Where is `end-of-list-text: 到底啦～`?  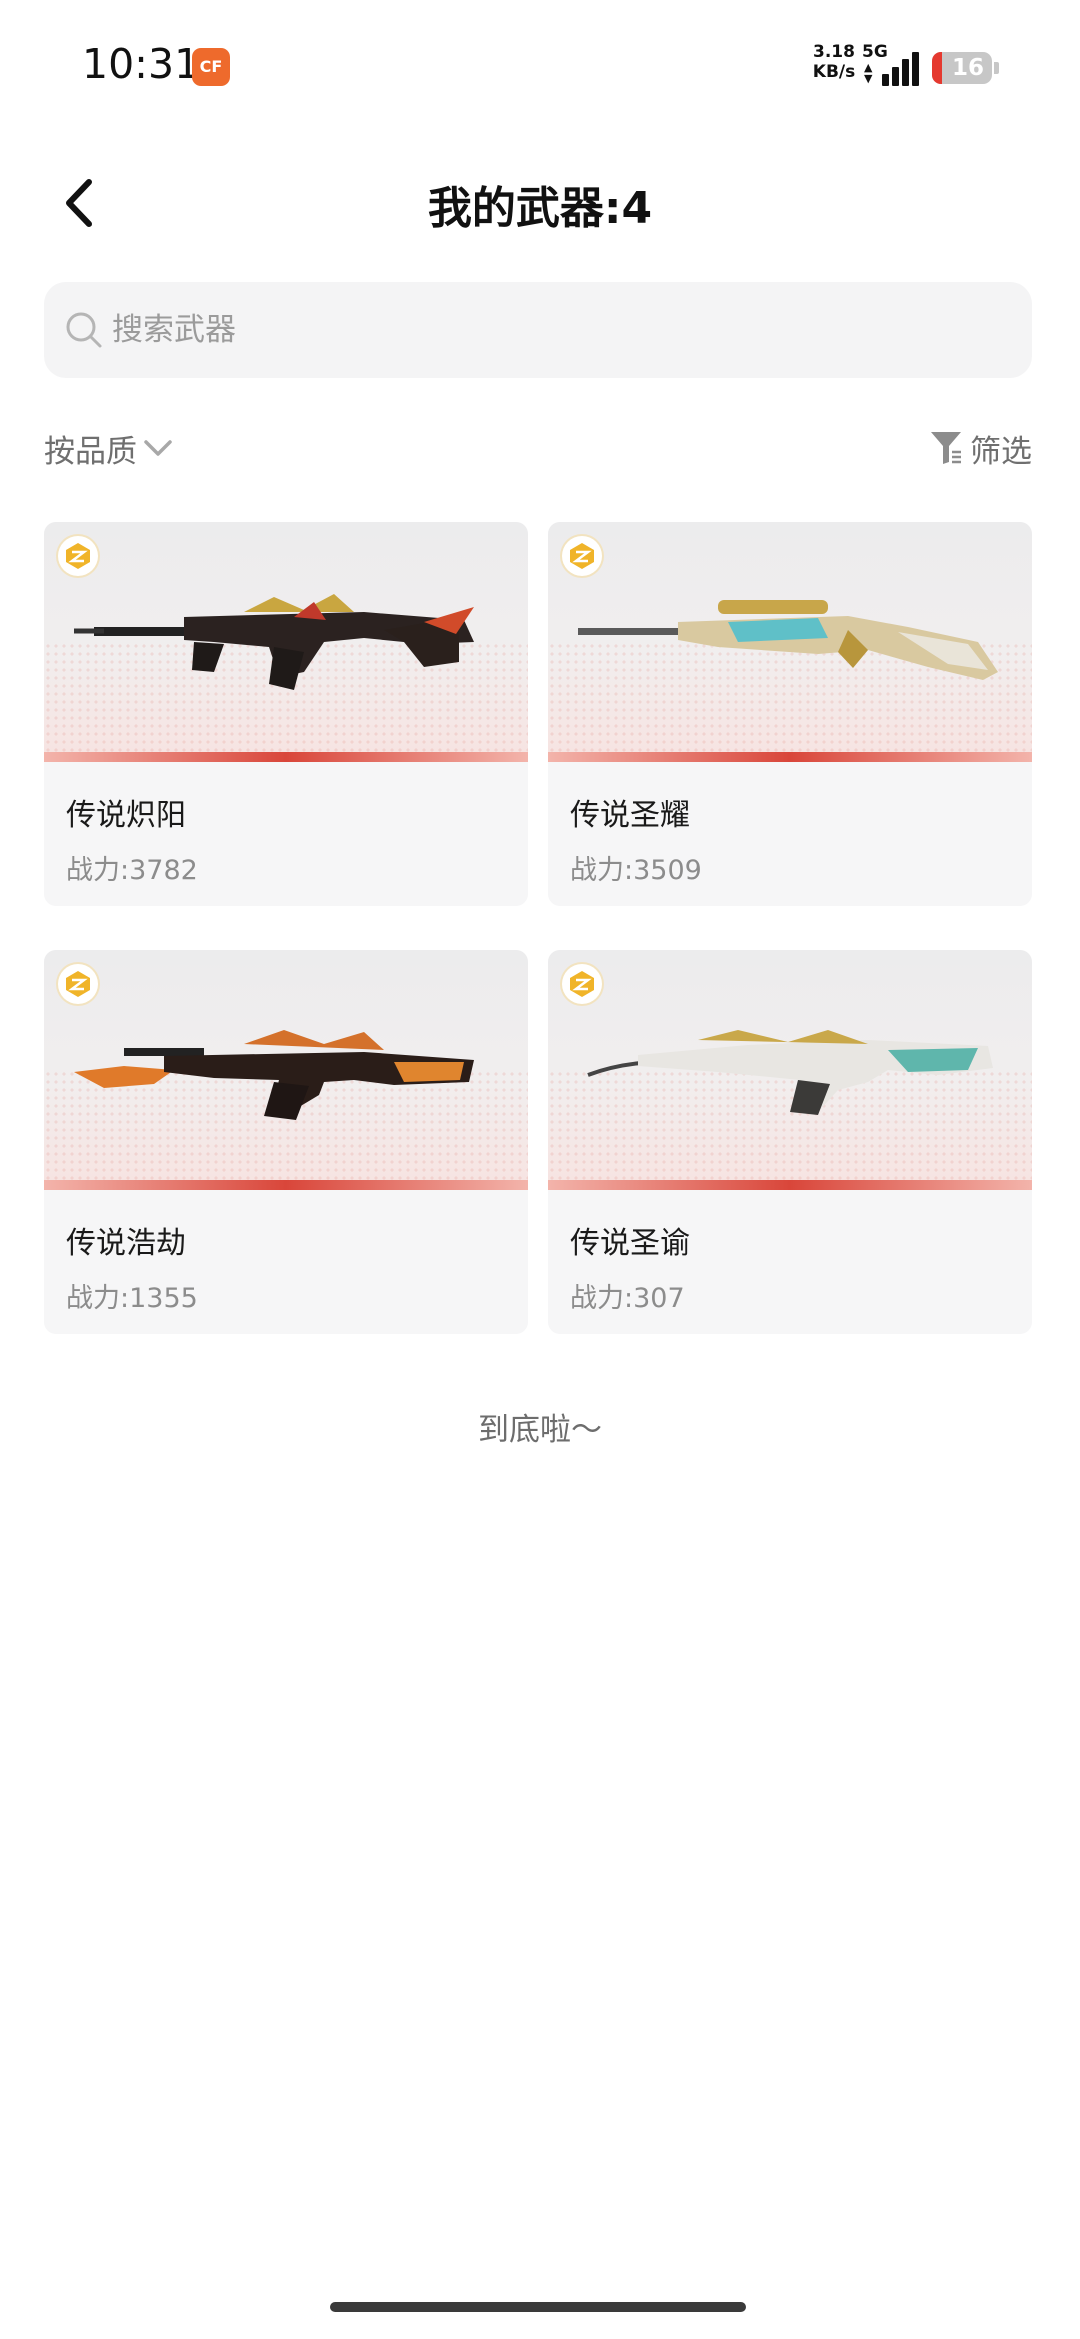
end-of-list-text: 到底啦～ is located at coordinates (540, 1430).